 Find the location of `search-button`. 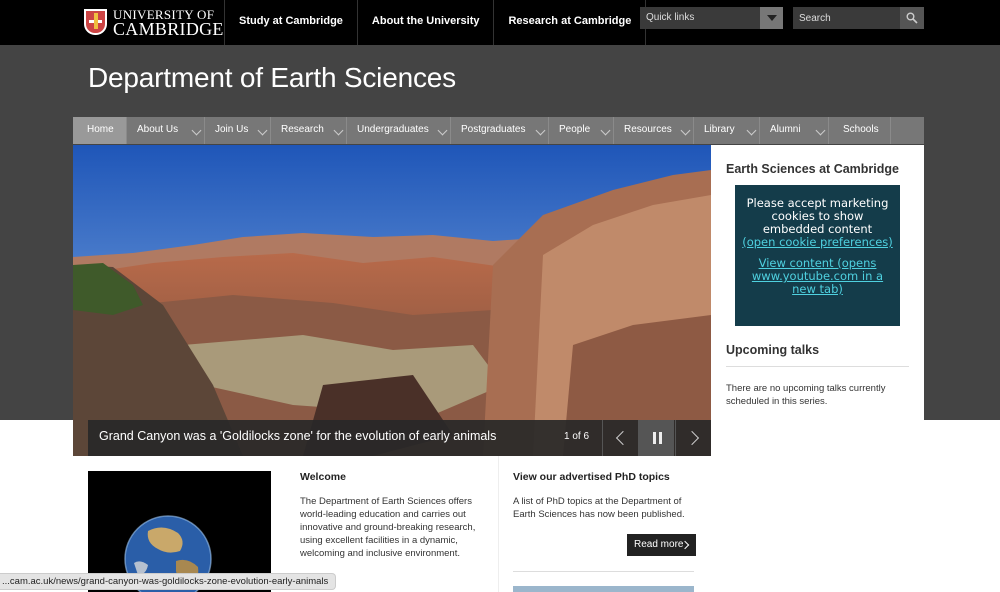

search-button is located at coordinates (912, 18).